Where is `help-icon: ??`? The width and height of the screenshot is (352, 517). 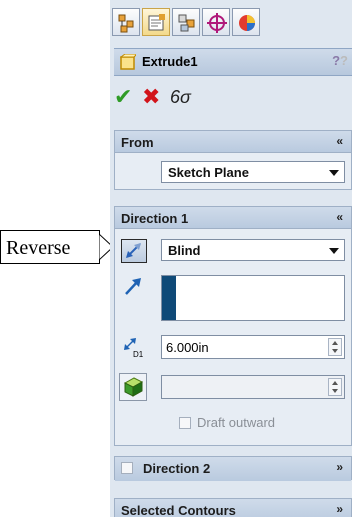 help-icon: ?? is located at coordinates (340, 60).